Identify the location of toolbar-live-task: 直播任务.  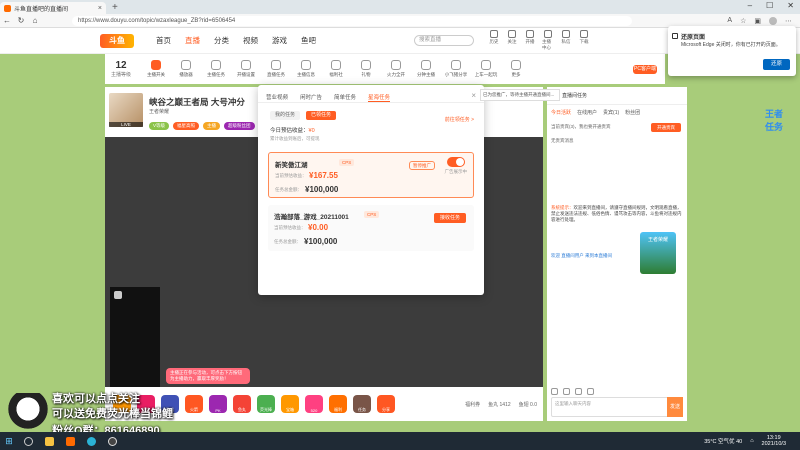
(276, 69).